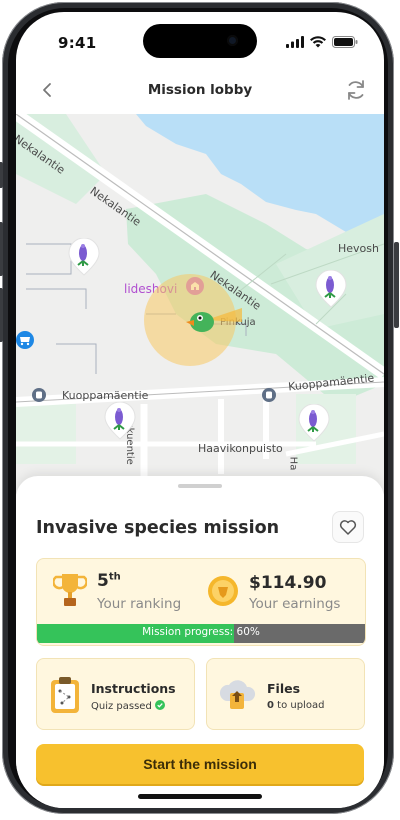 The width and height of the screenshot is (400, 820). Describe the element at coordinates (158, 528) in the screenshot. I see `mission-title: Invasive species mission` at that location.